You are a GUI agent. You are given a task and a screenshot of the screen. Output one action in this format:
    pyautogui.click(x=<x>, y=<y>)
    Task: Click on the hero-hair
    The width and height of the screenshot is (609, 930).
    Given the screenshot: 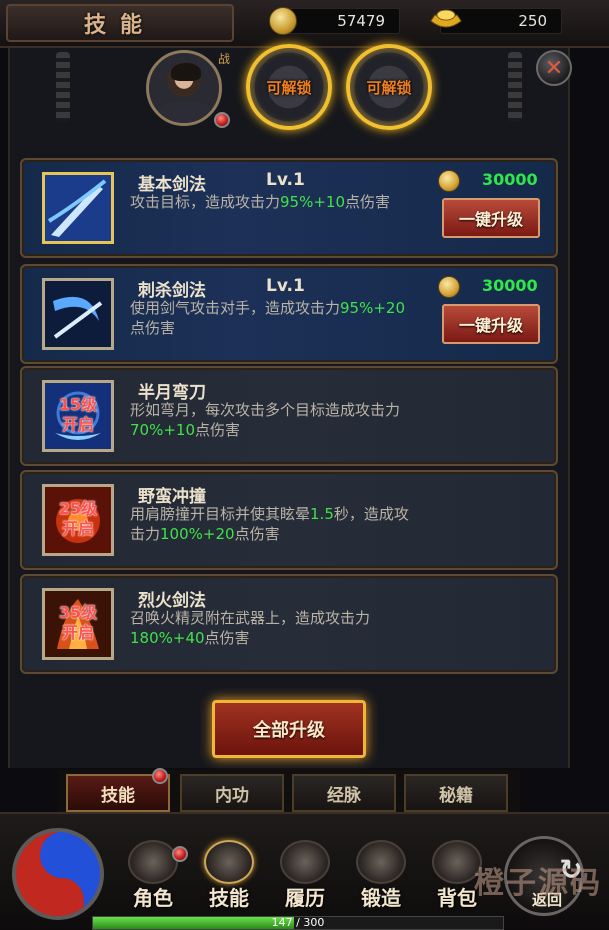 What is the action you would take?
    pyautogui.click(x=186, y=72)
    